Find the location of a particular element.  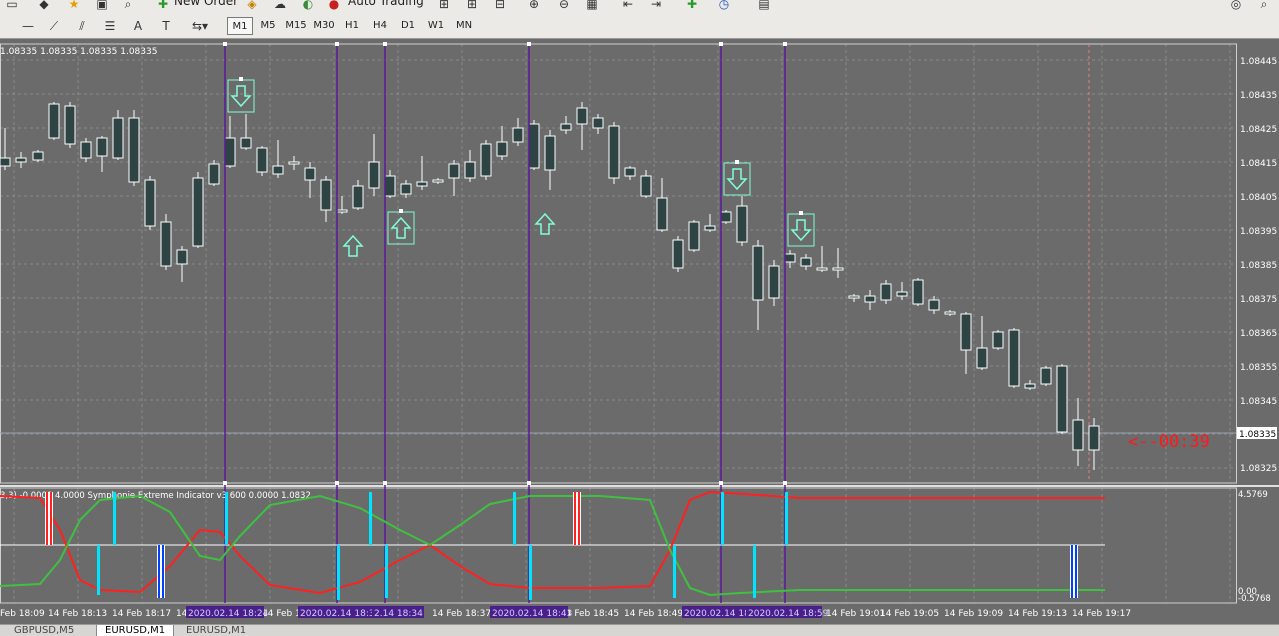

time-axis-label: 14 is located at coordinates (182, 614).